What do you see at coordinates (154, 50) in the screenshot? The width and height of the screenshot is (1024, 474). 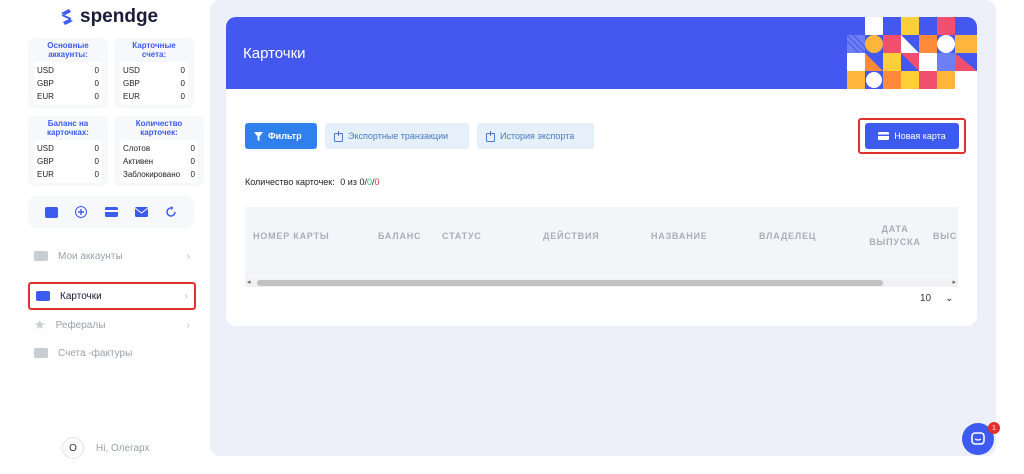 I see `box-title: Карточные счета:` at bounding box center [154, 50].